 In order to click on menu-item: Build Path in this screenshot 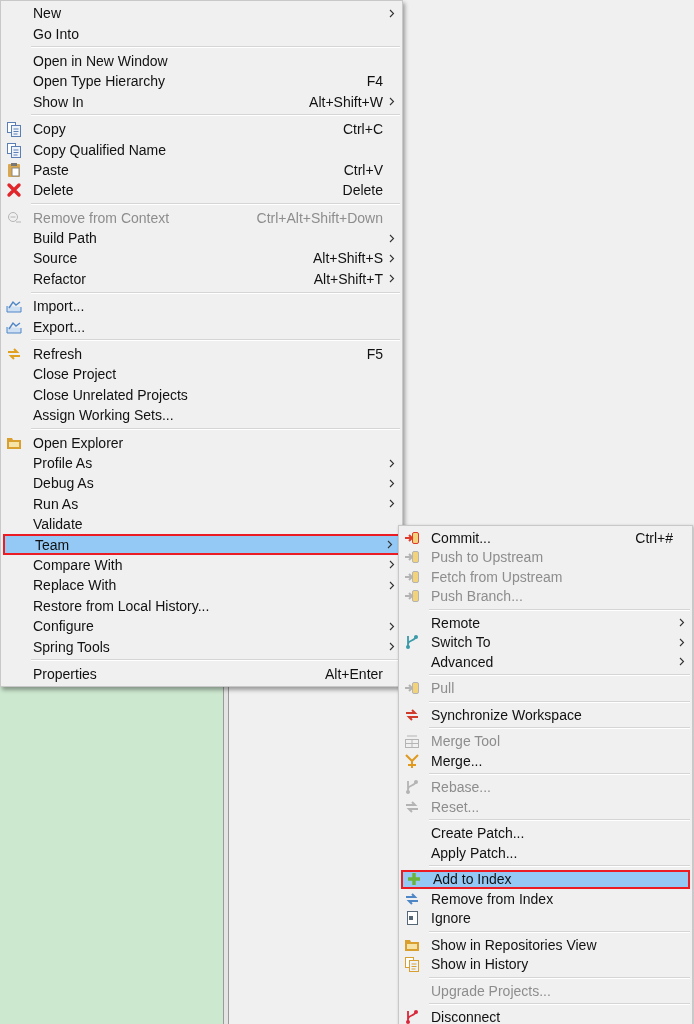, I will do `click(201, 238)`.